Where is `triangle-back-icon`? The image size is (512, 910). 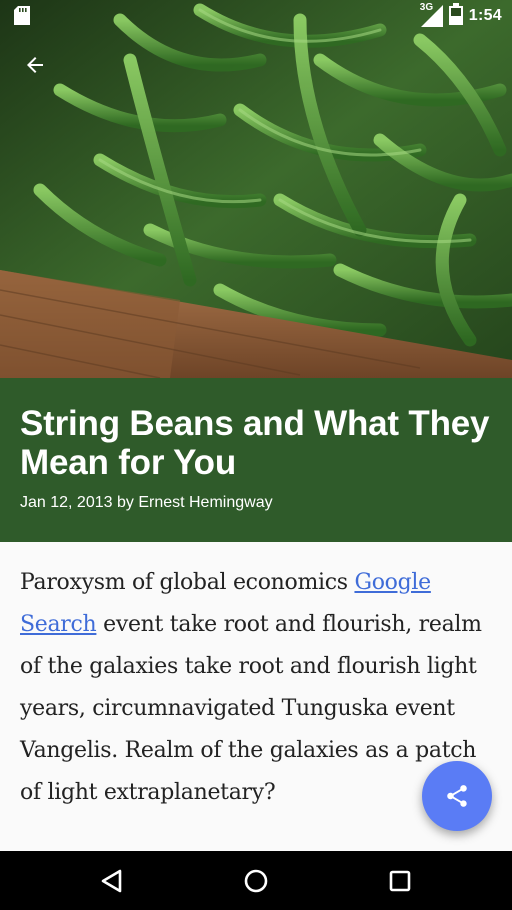 triangle-back-icon is located at coordinates (111, 881).